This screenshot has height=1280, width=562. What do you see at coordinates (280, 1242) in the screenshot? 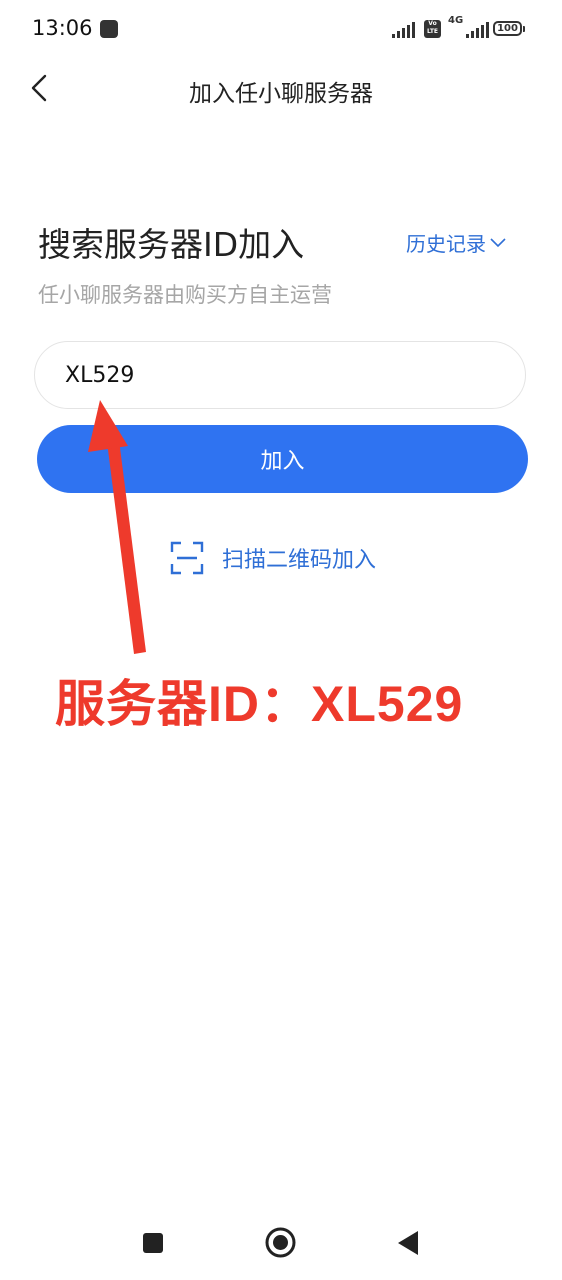
I see `nav-home-icon` at bounding box center [280, 1242].